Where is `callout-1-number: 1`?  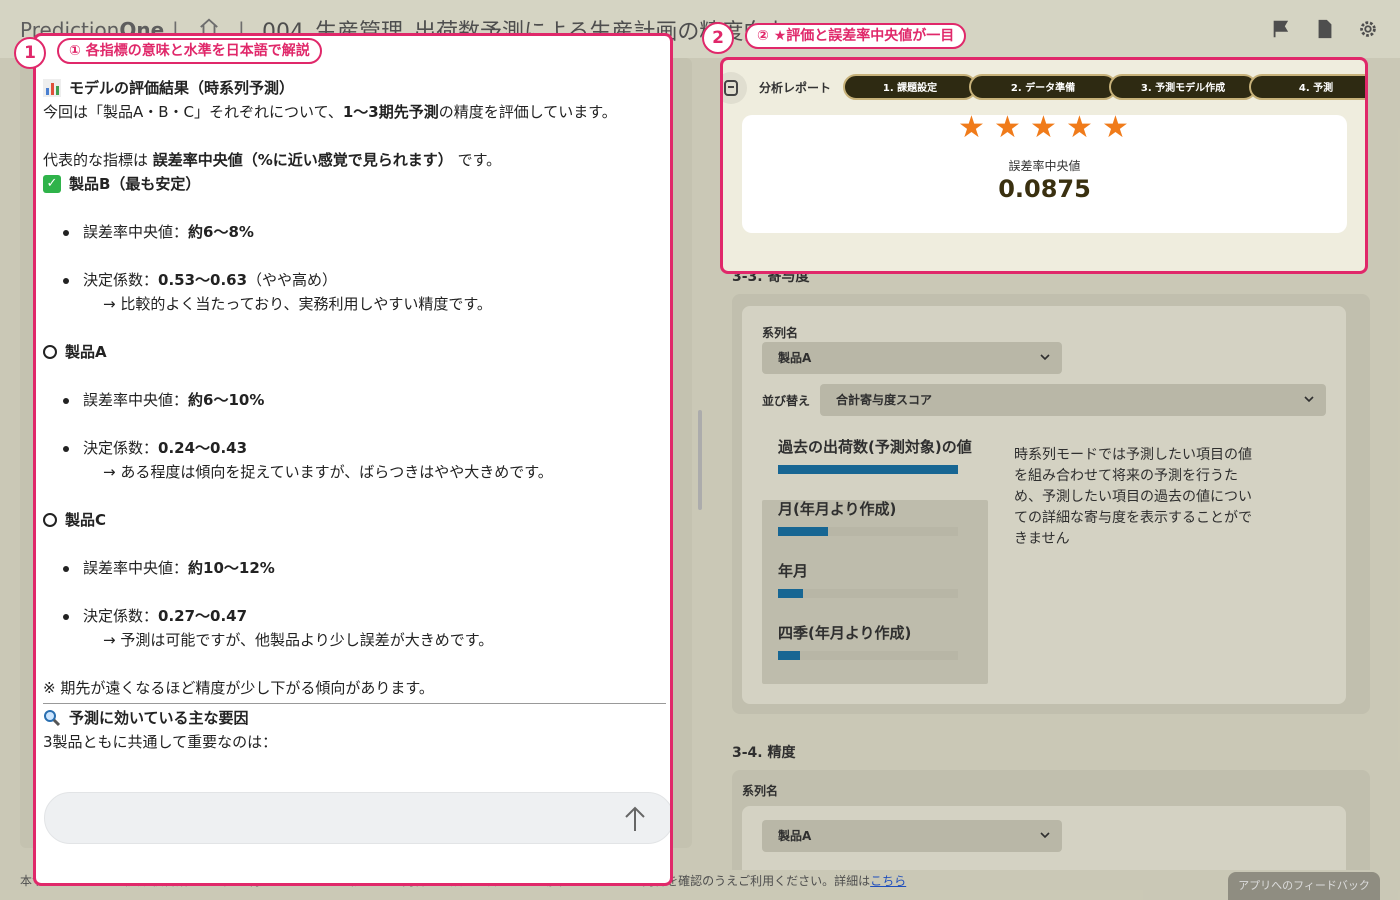 callout-1-number: 1 is located at coordinates (30, 53).